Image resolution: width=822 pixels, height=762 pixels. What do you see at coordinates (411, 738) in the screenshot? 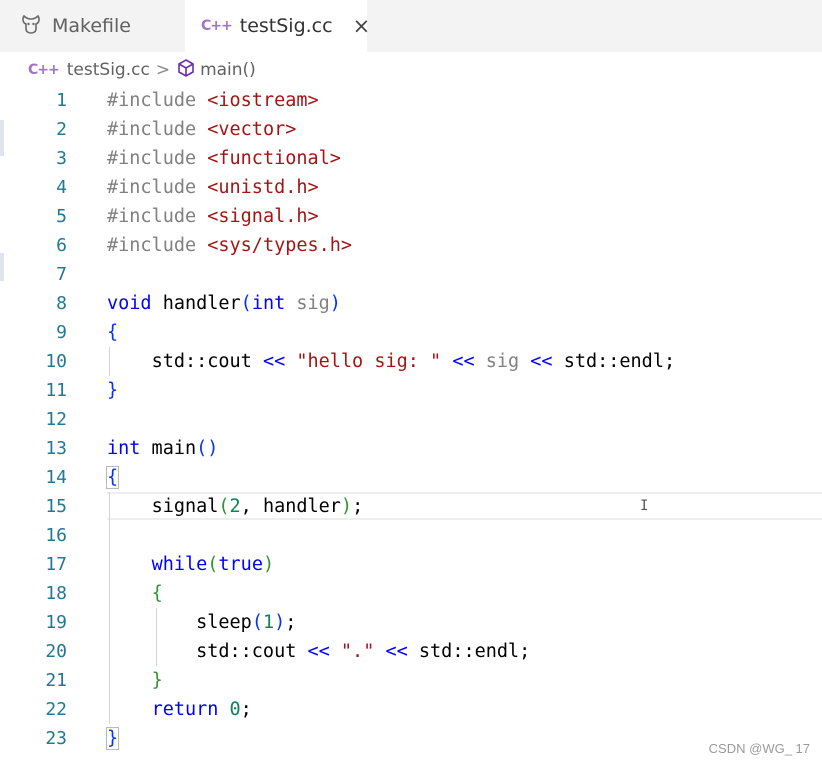
I see `code-line: 23 }` at bounding box center [411, 738].